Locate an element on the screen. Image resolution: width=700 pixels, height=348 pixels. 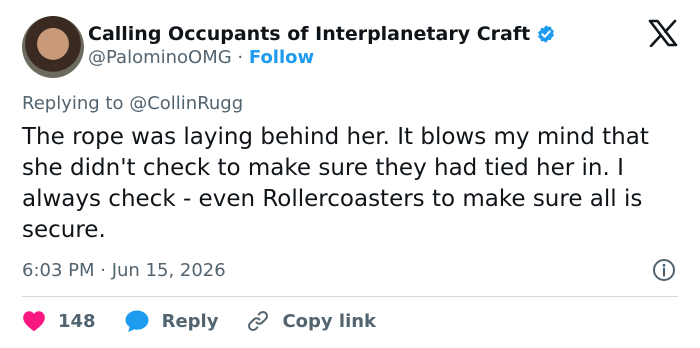
action-bar: 148 Reply Copy link is located at coordinates (199, 321).